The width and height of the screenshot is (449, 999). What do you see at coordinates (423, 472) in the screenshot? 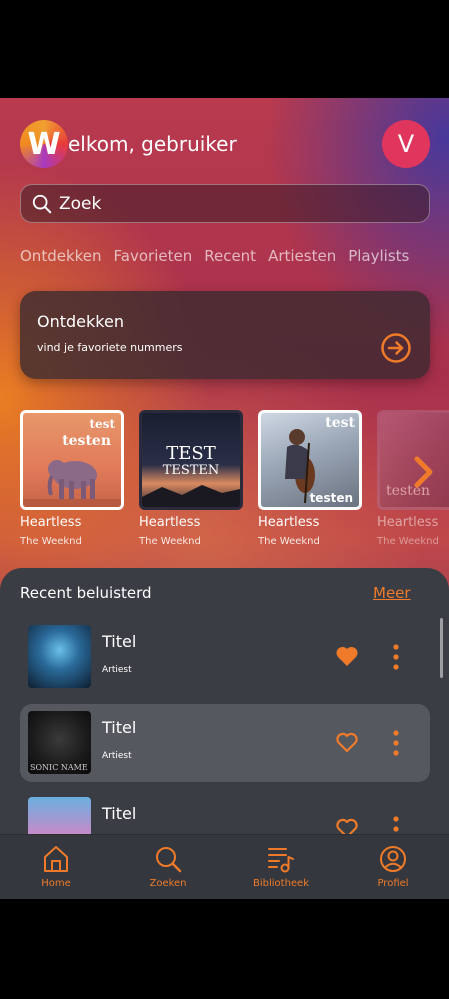
I see `chevron-right-icon` at bounding box center [423, 472].